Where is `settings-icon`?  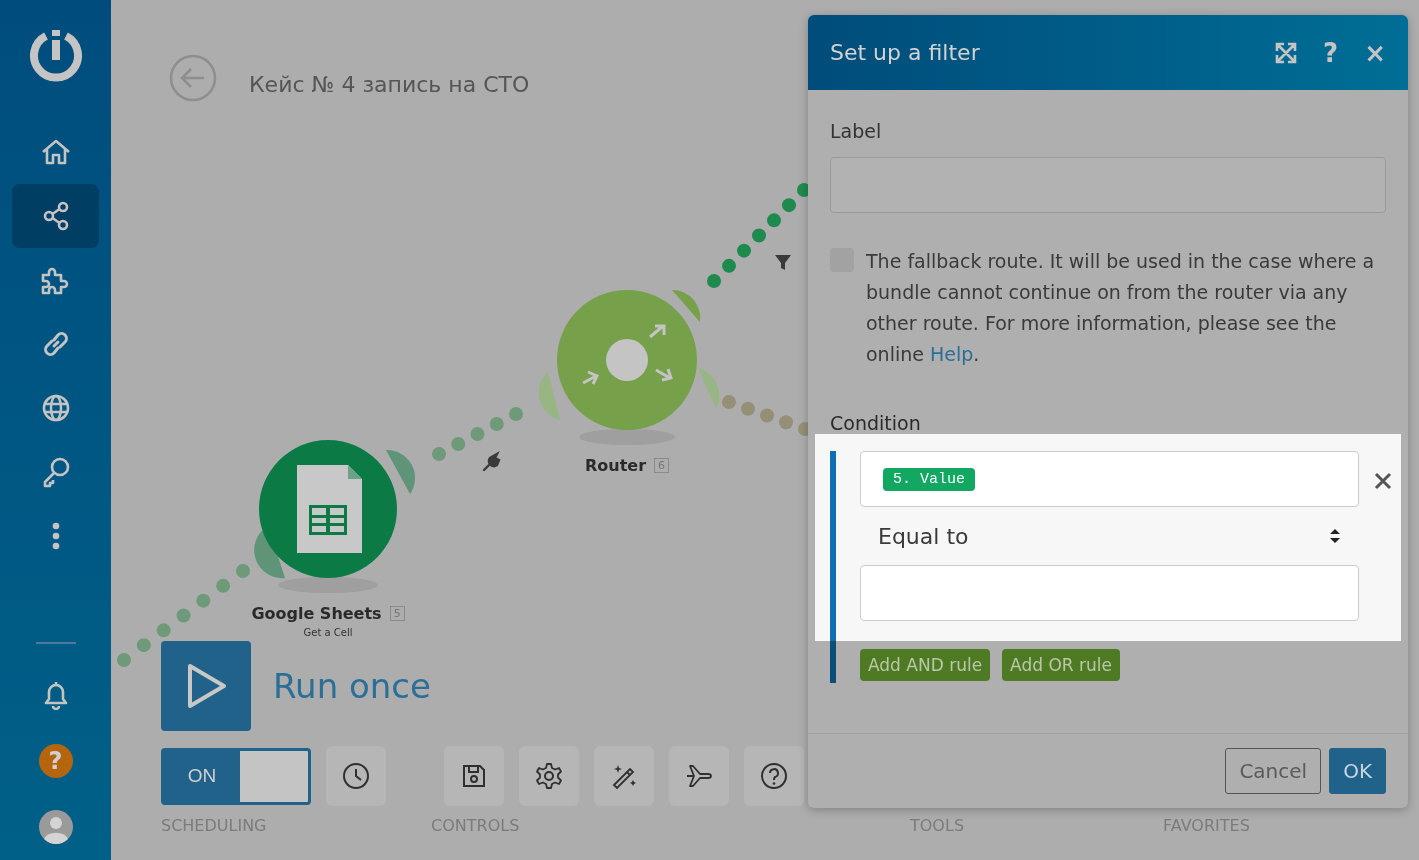
settings-icon is located at coordinates (549, 776).